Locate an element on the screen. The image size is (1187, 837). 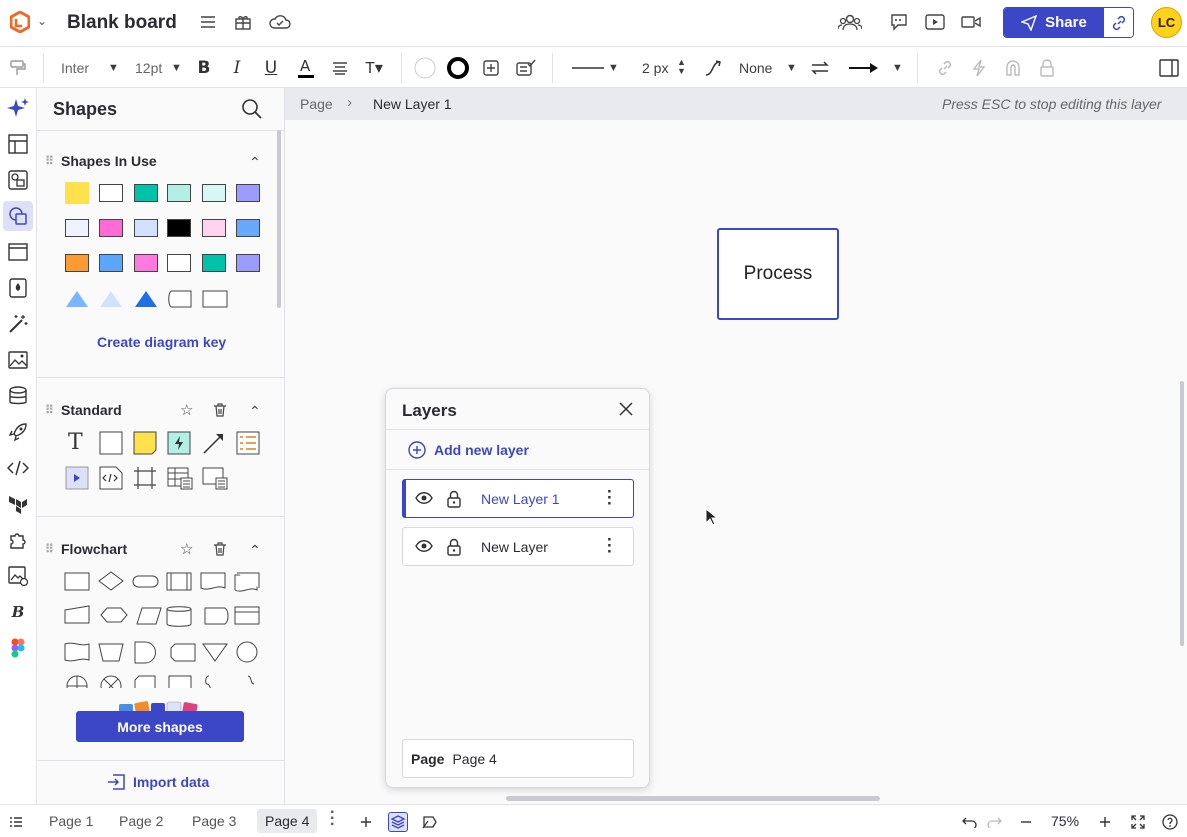
arrow-end-icon is located at coordinates (864, 68).